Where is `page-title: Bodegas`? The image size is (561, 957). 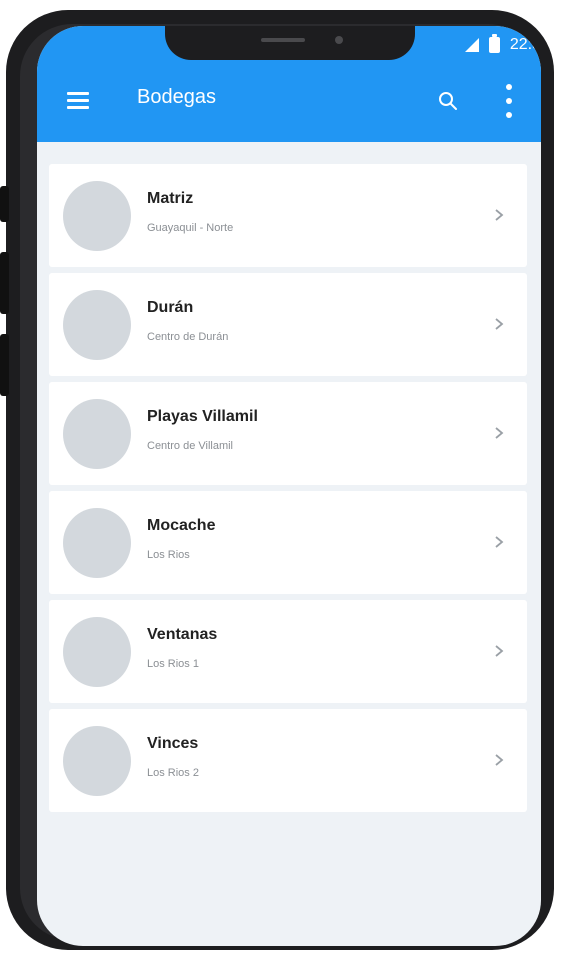 page-title: Bodegas is located at coordinates (176, 97).